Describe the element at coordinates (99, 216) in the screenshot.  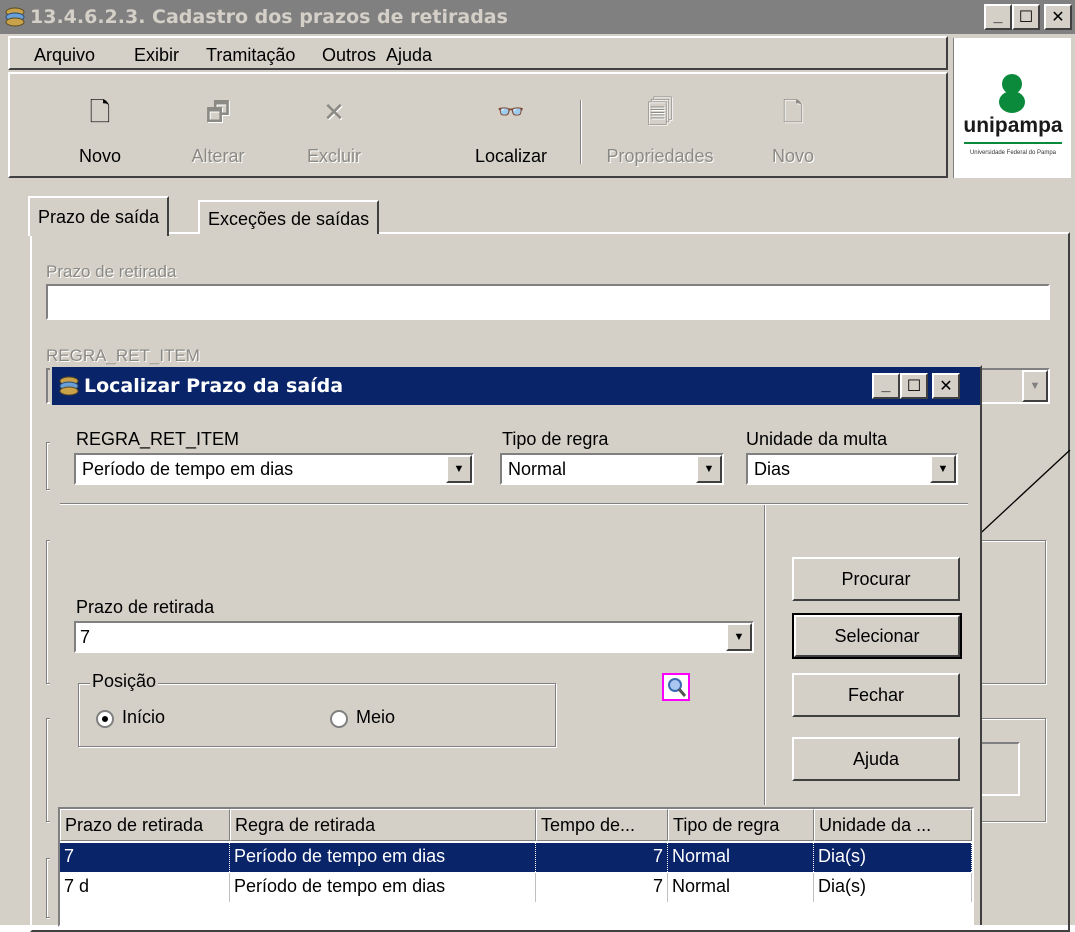
I see `tab-prazo-de-saida: Prazo de saída` at that location.